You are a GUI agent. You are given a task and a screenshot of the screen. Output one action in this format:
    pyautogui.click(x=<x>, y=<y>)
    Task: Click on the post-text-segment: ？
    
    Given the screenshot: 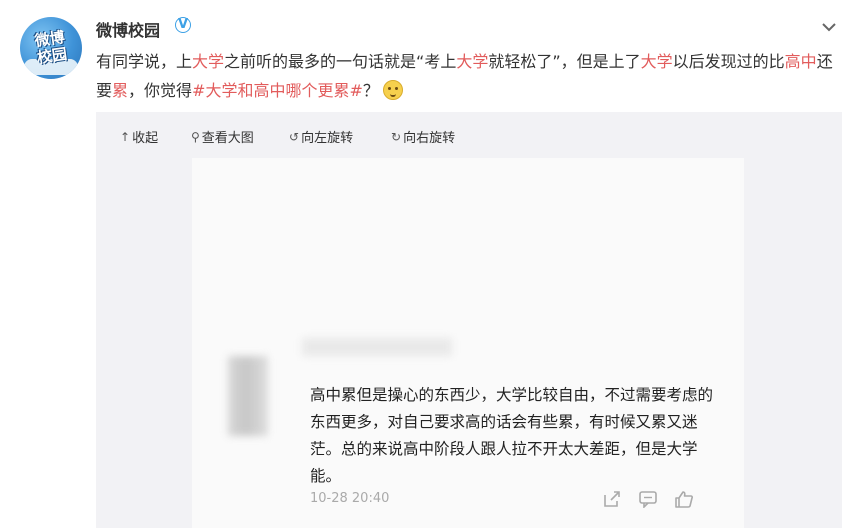 What is the action you would take?
    pyautogui.click(x=370, y=90)
    